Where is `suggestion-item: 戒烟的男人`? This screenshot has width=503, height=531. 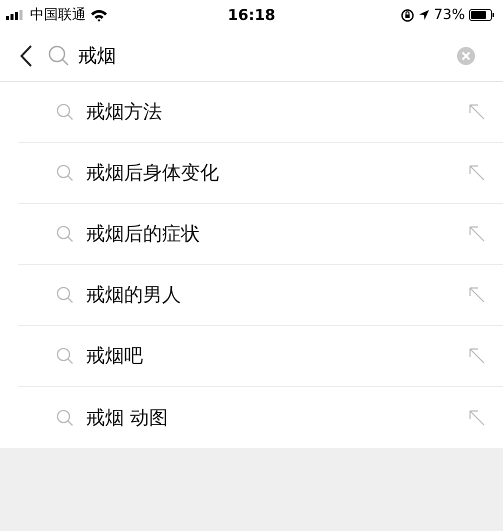 suggestion-item: 戒烟的男人 is located at coordinates (260, 295).